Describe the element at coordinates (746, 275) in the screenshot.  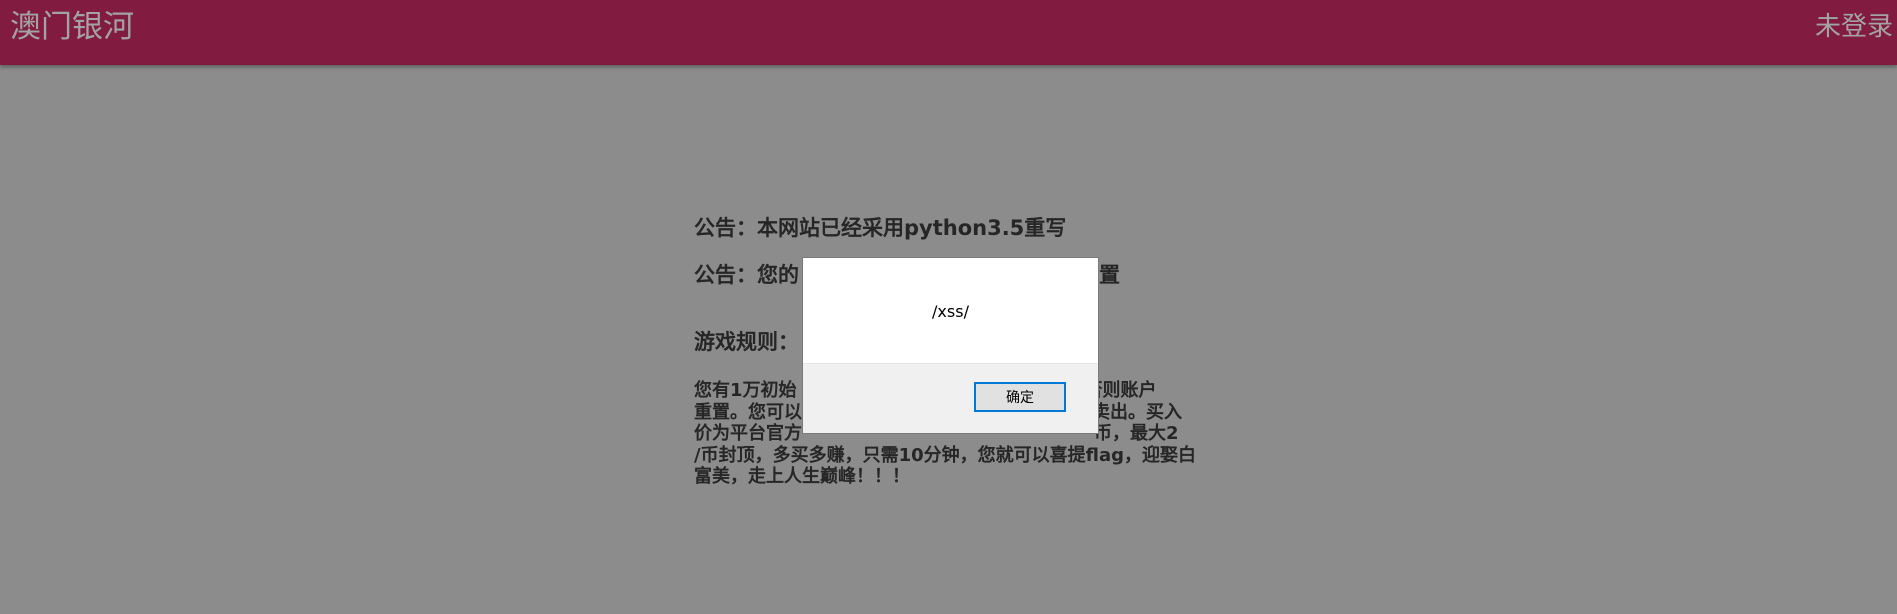
I see `notice-account-start: 公告：您的` at that location.